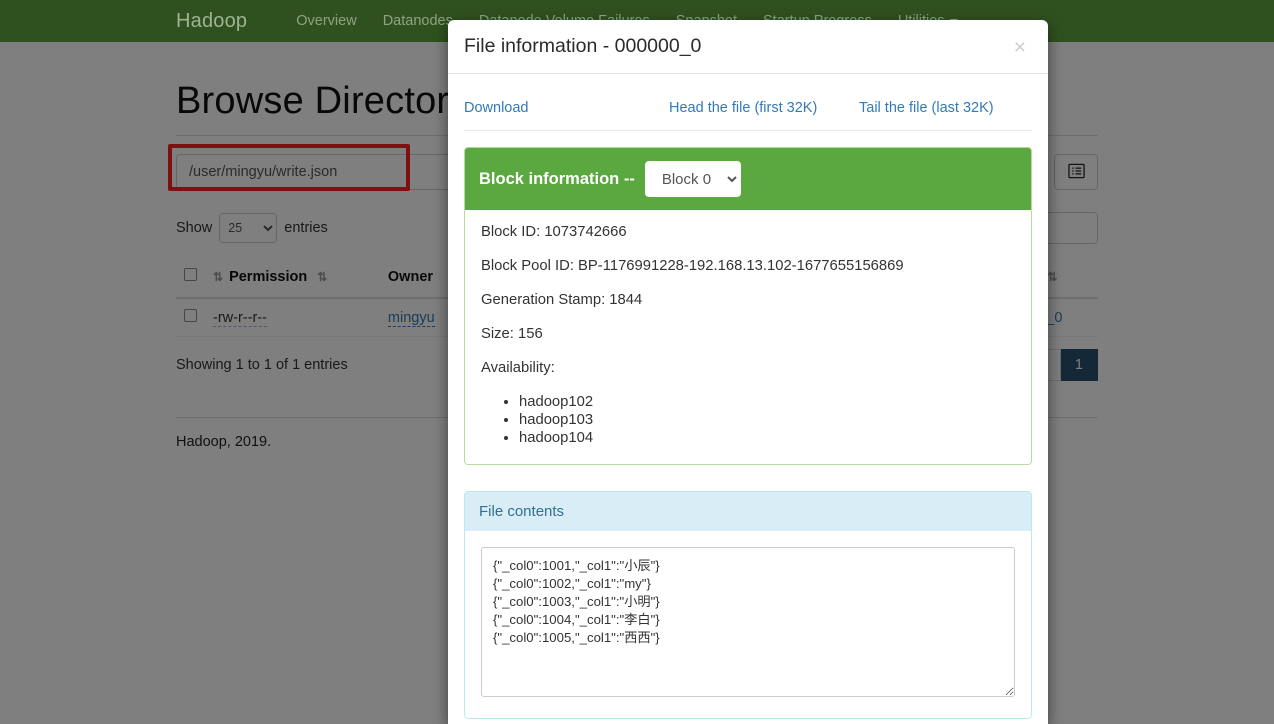 This screenshot has width=1274, height=724. What do you see at coordinates (211, 21) in the screenshot?
I see `navbar-brand: Hadoop` at bounding box center [211, 21].